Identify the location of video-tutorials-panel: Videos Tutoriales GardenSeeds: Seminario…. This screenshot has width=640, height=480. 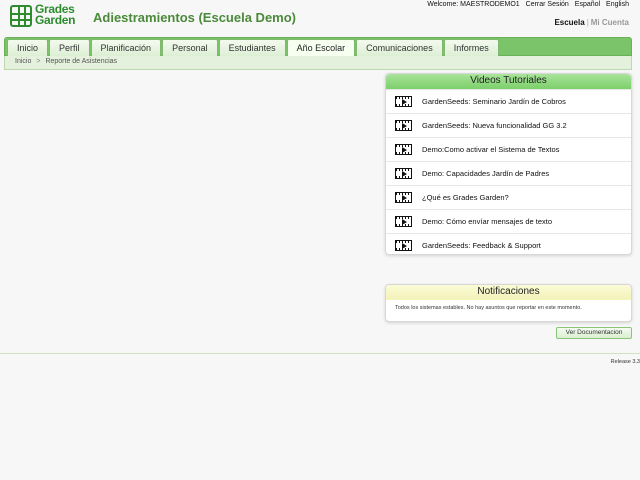
(508, 164).